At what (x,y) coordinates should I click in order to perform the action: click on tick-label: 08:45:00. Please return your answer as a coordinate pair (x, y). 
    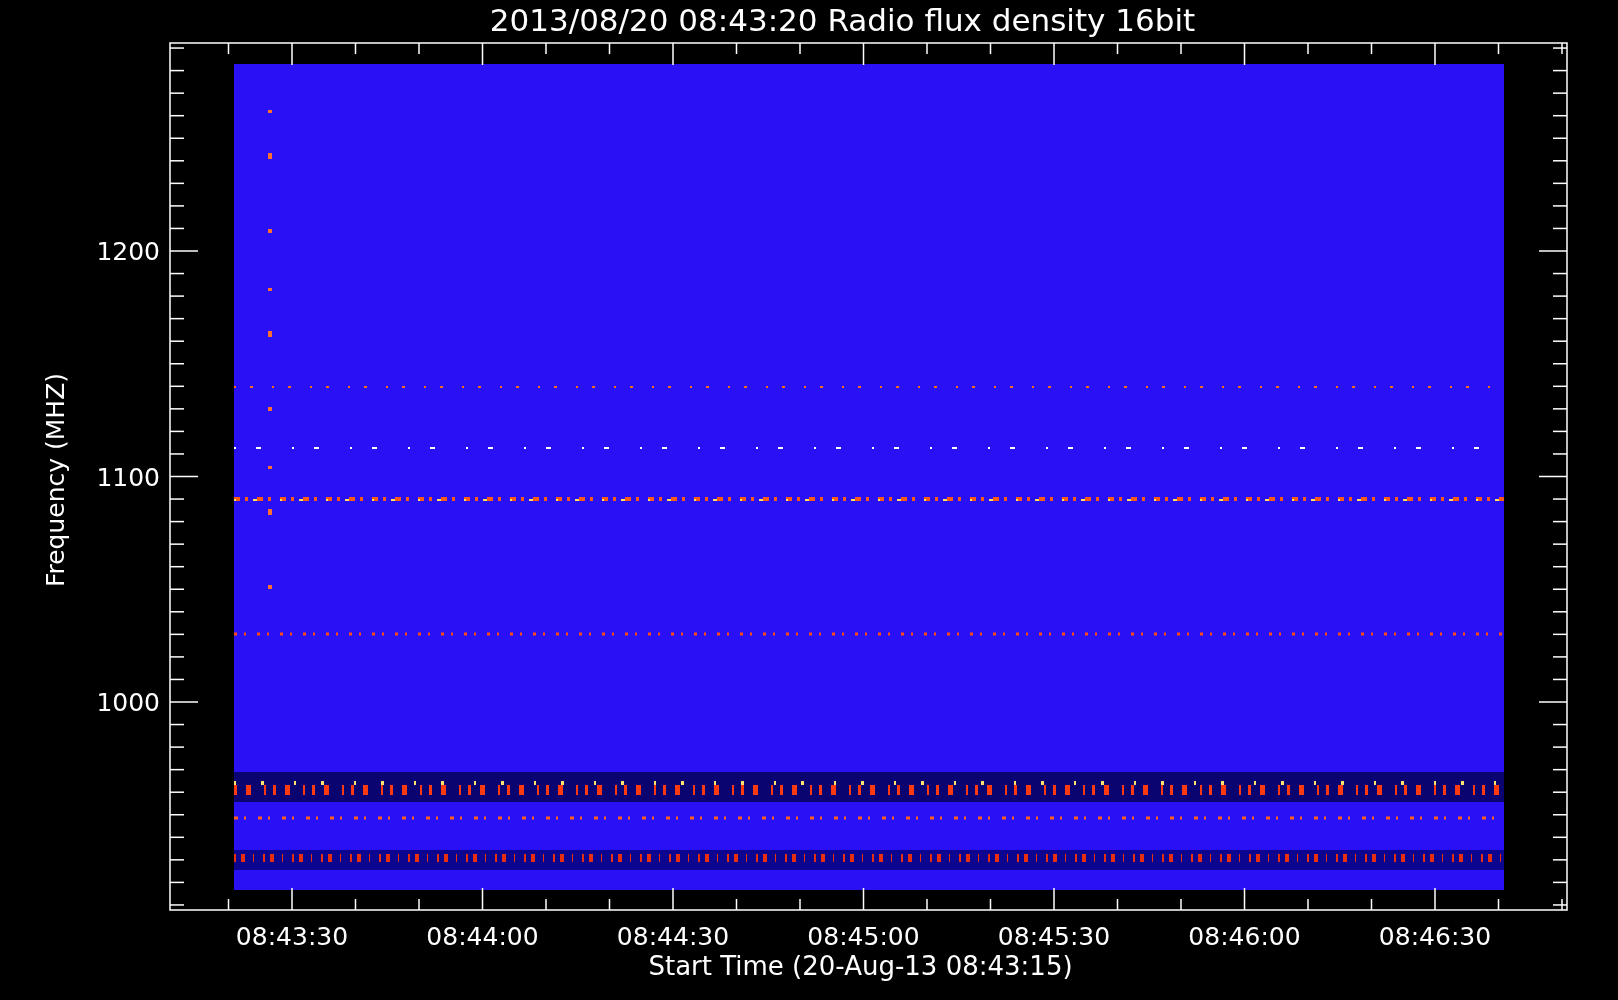
    Looking at the image, I should click on (863, 936).